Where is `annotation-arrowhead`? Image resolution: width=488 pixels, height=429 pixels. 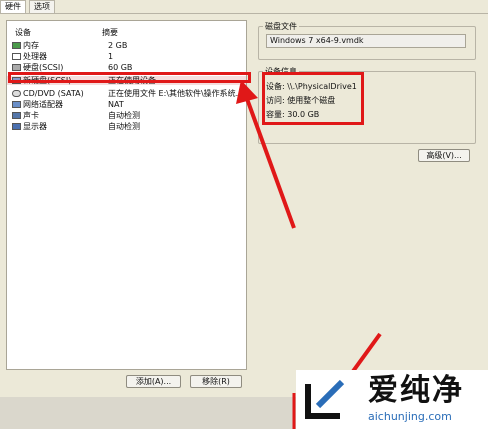 annotation-arrowhead is located at coordinates (247, 92).